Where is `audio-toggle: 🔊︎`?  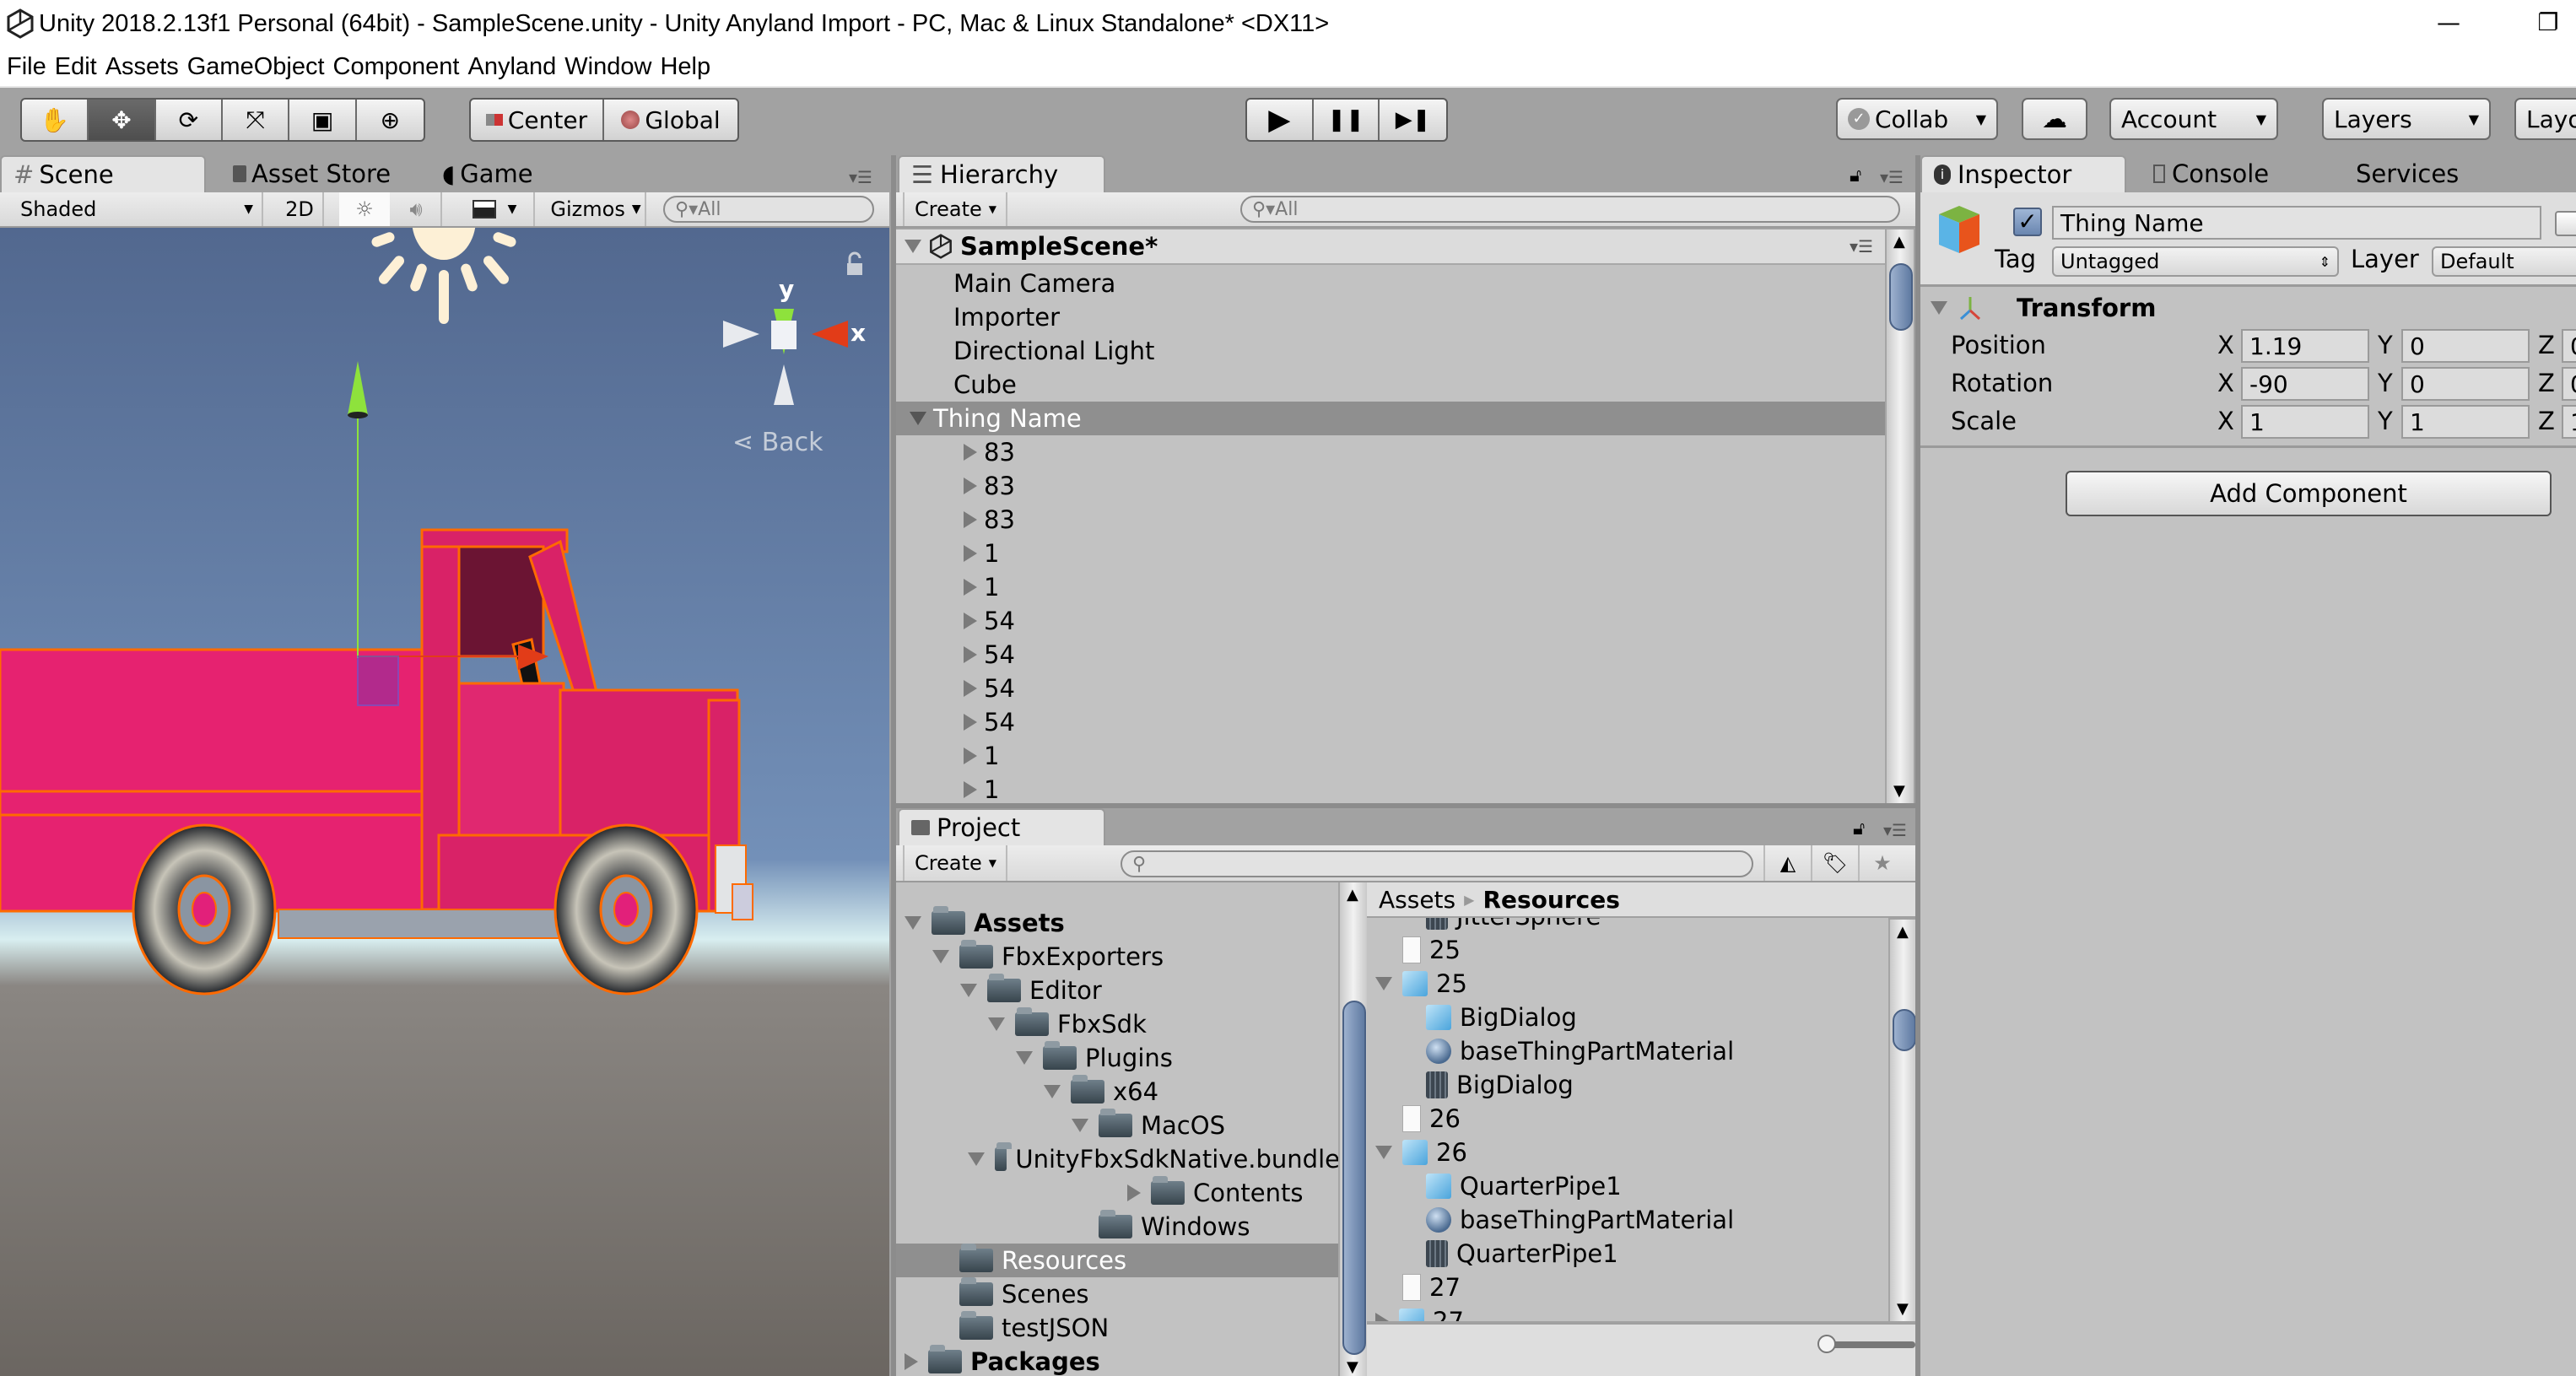
audio-toggle: 🔊︎ is located at coordinates (417, 209).